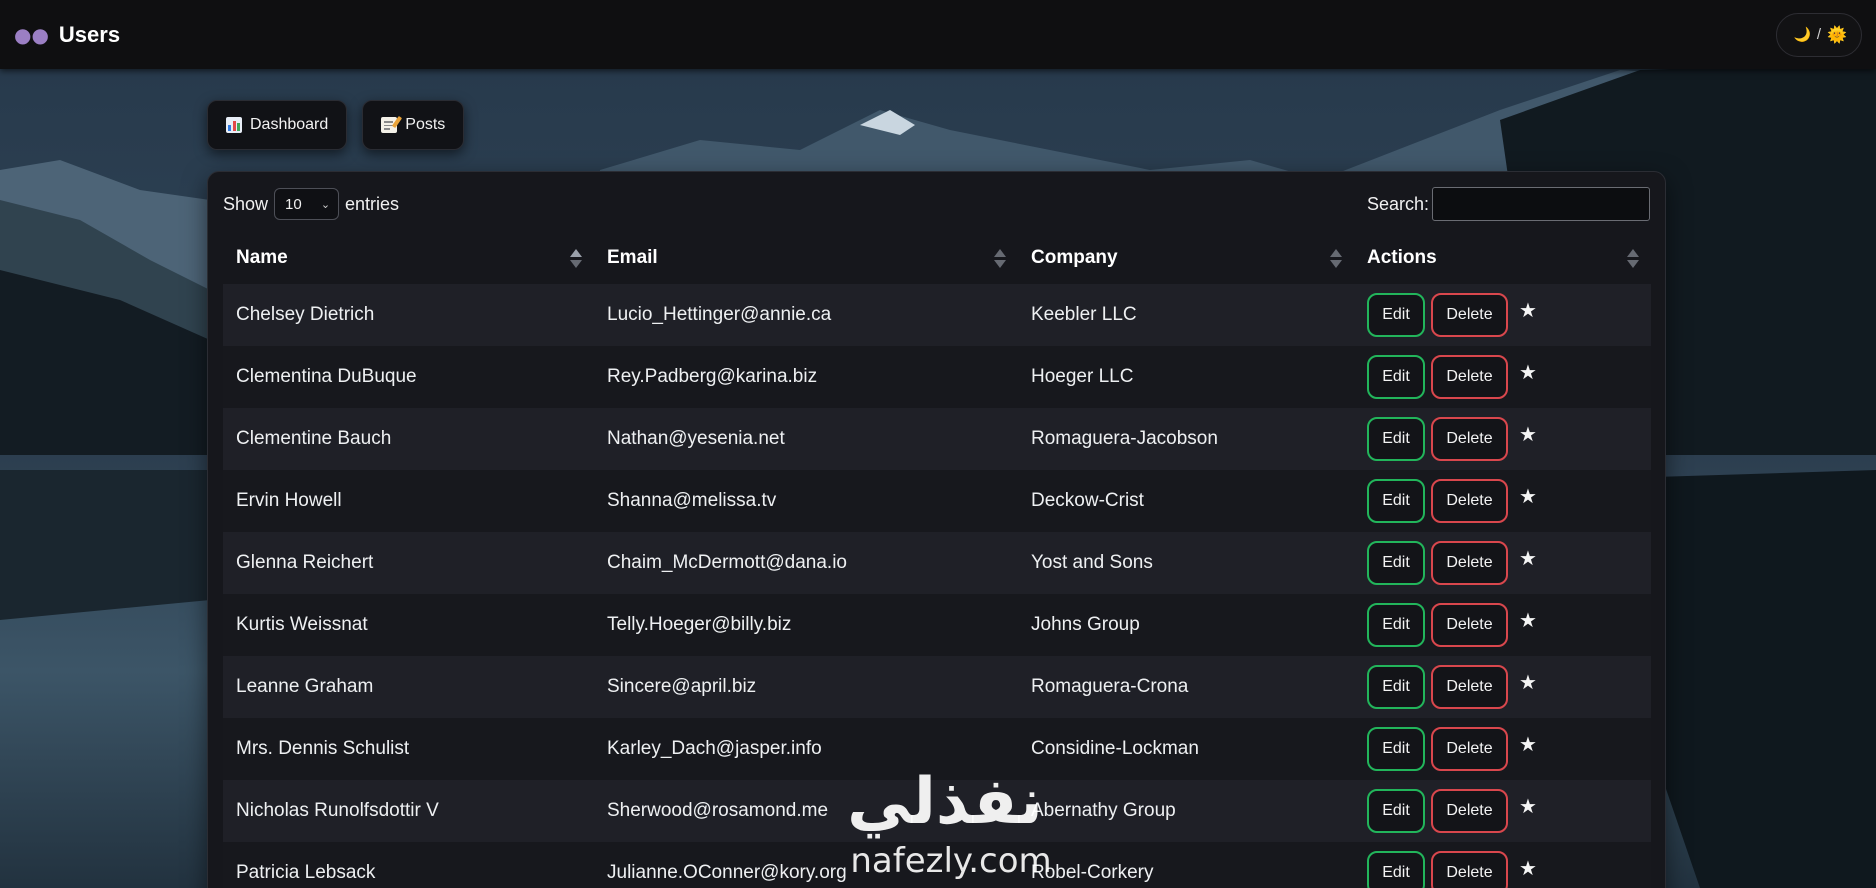  What do you see at coordinates (699, 624) in the screenshot?
I see `cell-email: Telly.Hoeger@billy.biz` at bounding box center [699, 624].